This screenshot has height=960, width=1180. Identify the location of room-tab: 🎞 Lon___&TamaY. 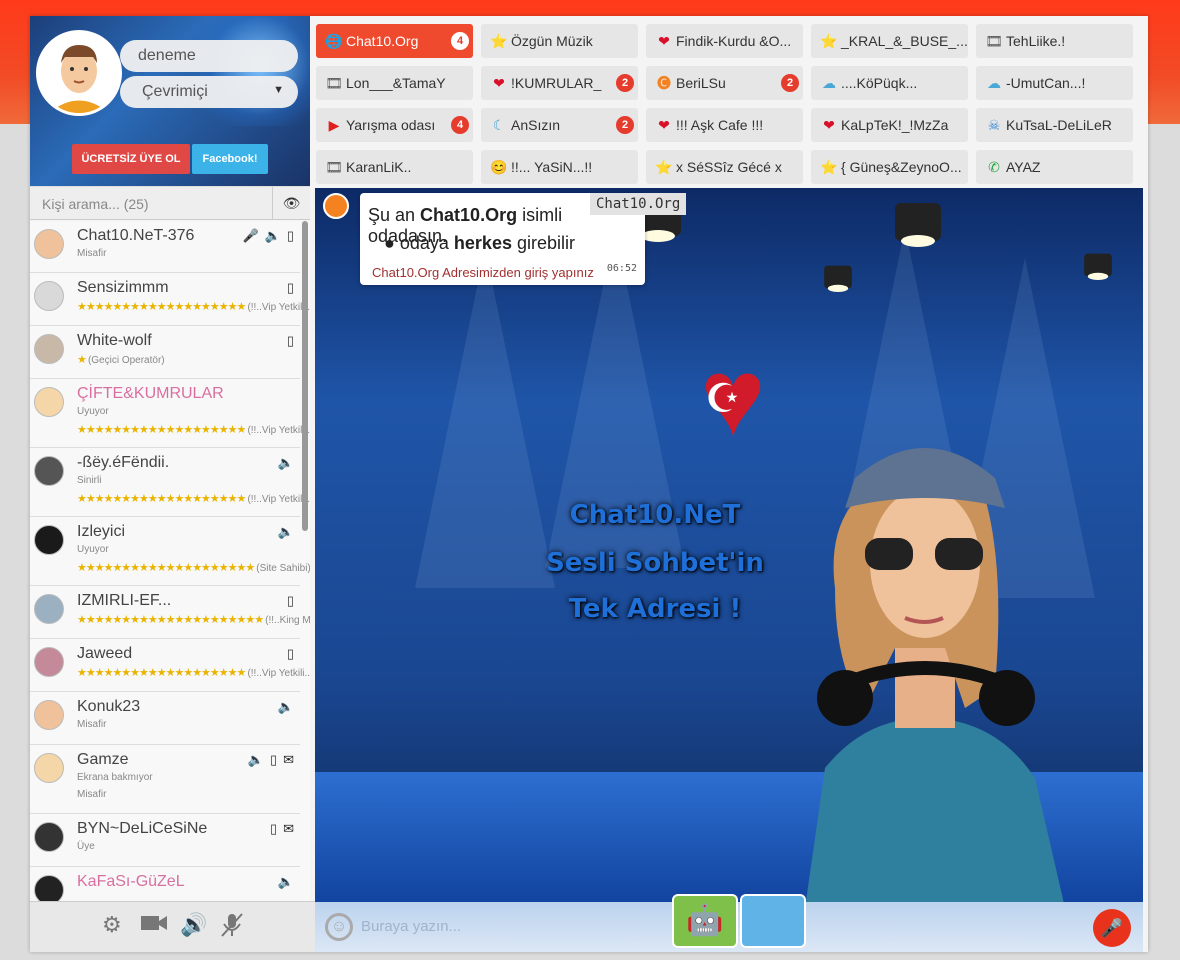
(394, 83).